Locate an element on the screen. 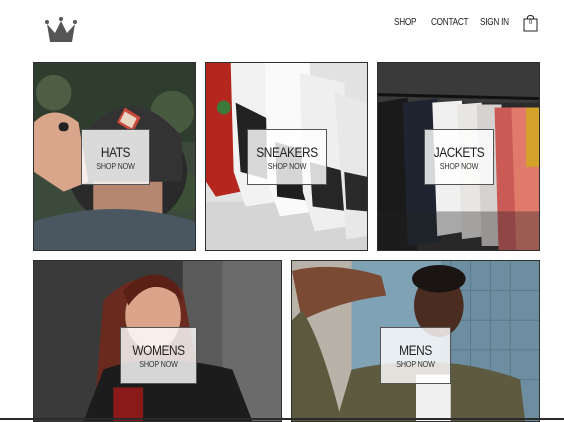 The image size is (564, 422). category-title: JACKETS is located at coordinates (459, 152).